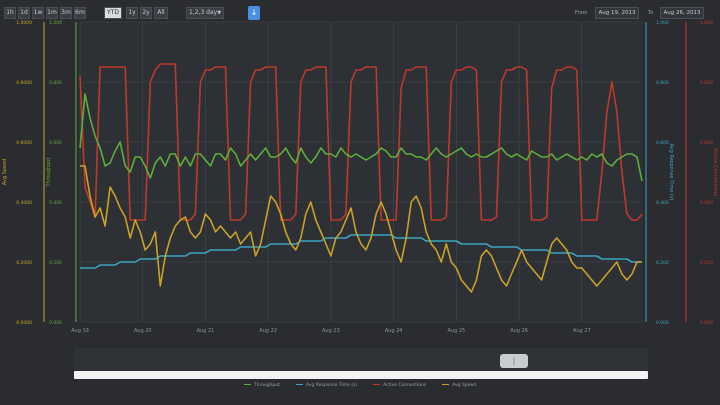  I want to click on y-tick-label: 0.2000, so click(24, 263).